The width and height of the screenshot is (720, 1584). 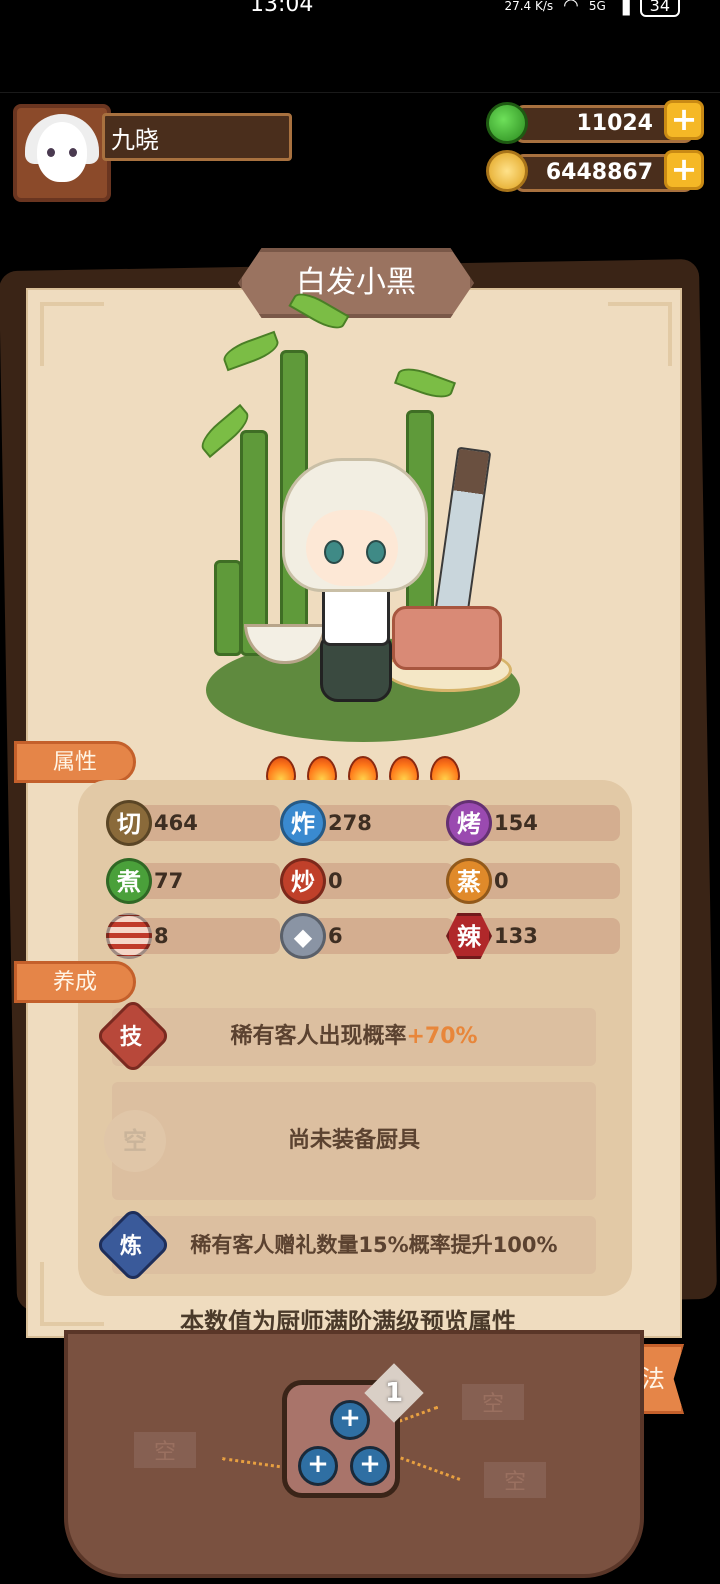 What do you see at coordinates (507, 171) in the screenshot?
I see `coin-icon` at bounding box center [507, 171].